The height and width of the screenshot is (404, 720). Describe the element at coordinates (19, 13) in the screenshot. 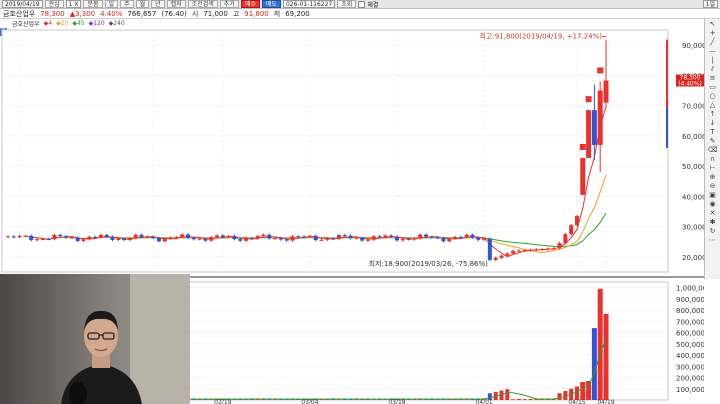

I see `stock-name: 금호산업우` at that location.